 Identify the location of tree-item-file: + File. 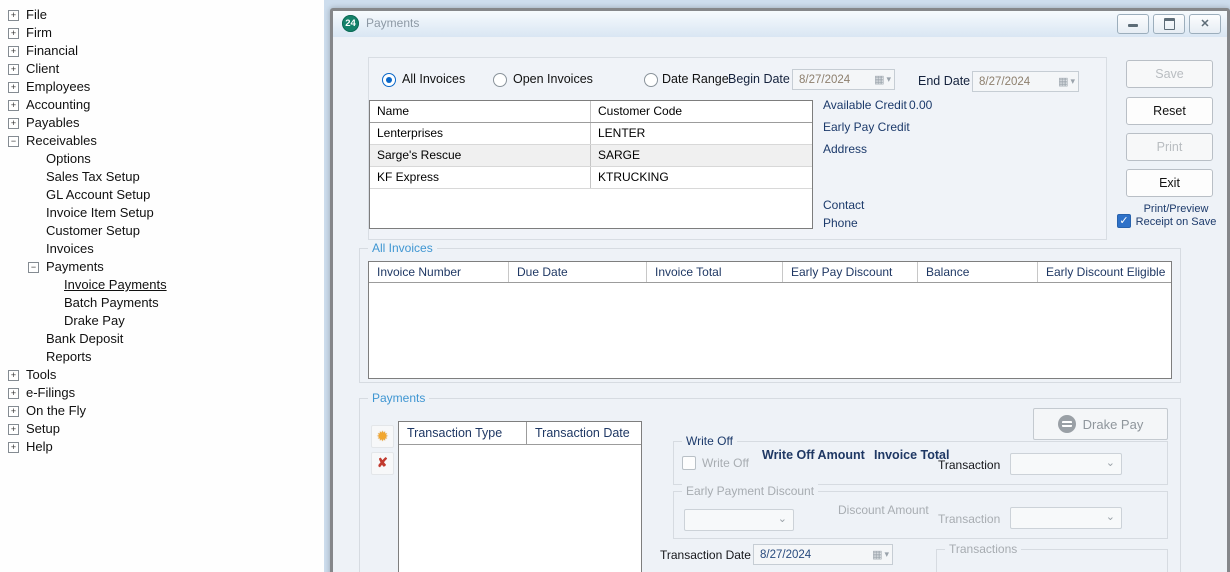
(162, 15).